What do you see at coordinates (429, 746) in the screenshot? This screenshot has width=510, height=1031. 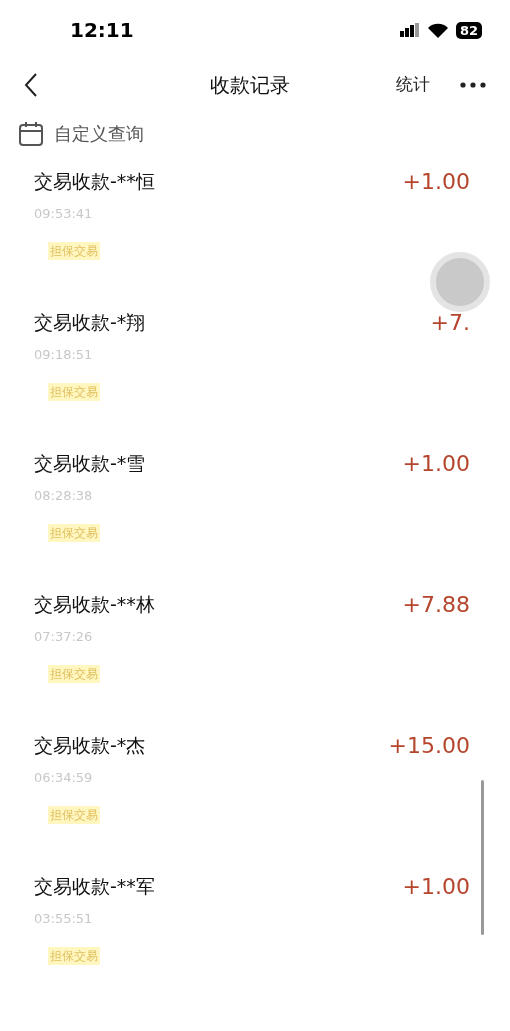 I see `record-amount: +15.00` at bounding box center [429, 746].